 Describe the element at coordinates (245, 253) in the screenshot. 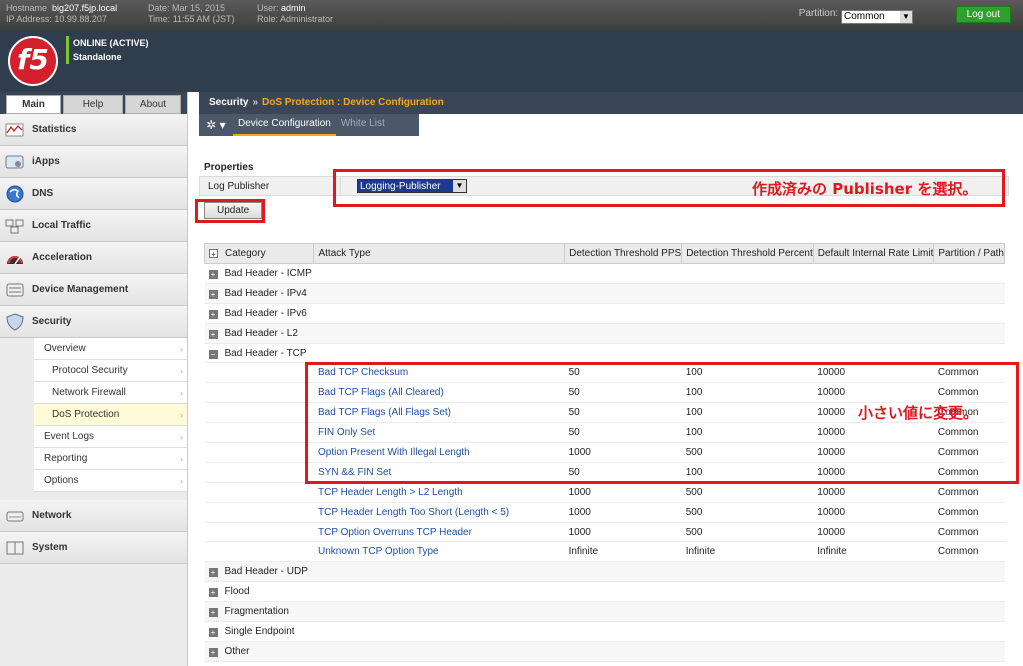

I see `col-label: Category` at that location.